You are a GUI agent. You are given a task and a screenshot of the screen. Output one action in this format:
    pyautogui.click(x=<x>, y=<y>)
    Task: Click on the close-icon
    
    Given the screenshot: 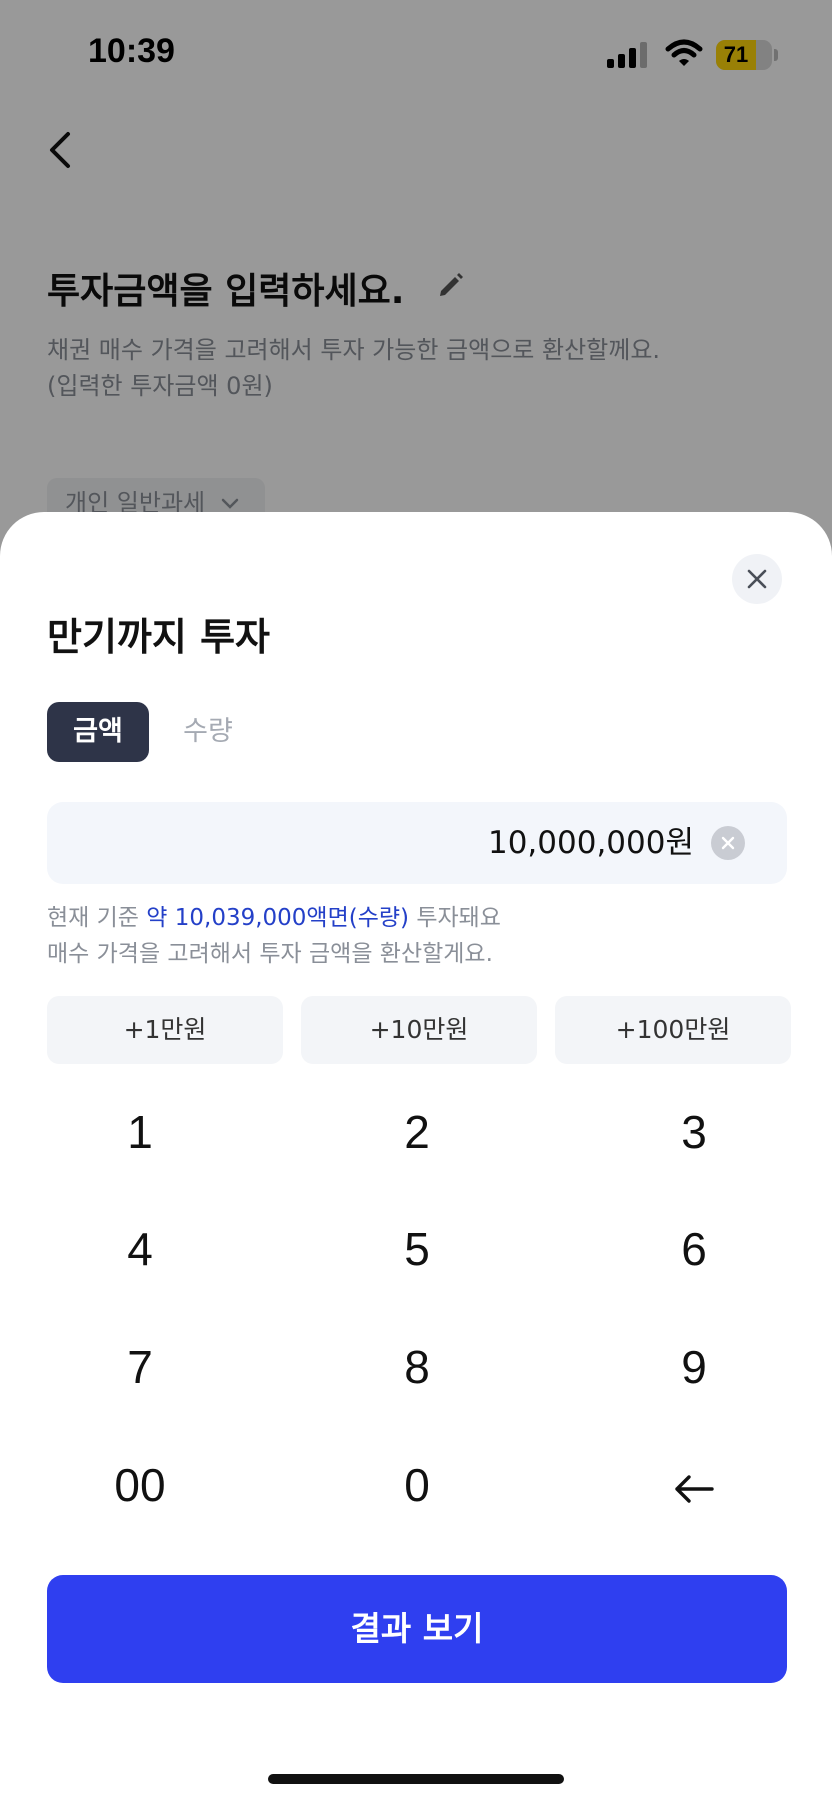 What is the action you would take?
    pyautogui.click(x=757, y=579)
    